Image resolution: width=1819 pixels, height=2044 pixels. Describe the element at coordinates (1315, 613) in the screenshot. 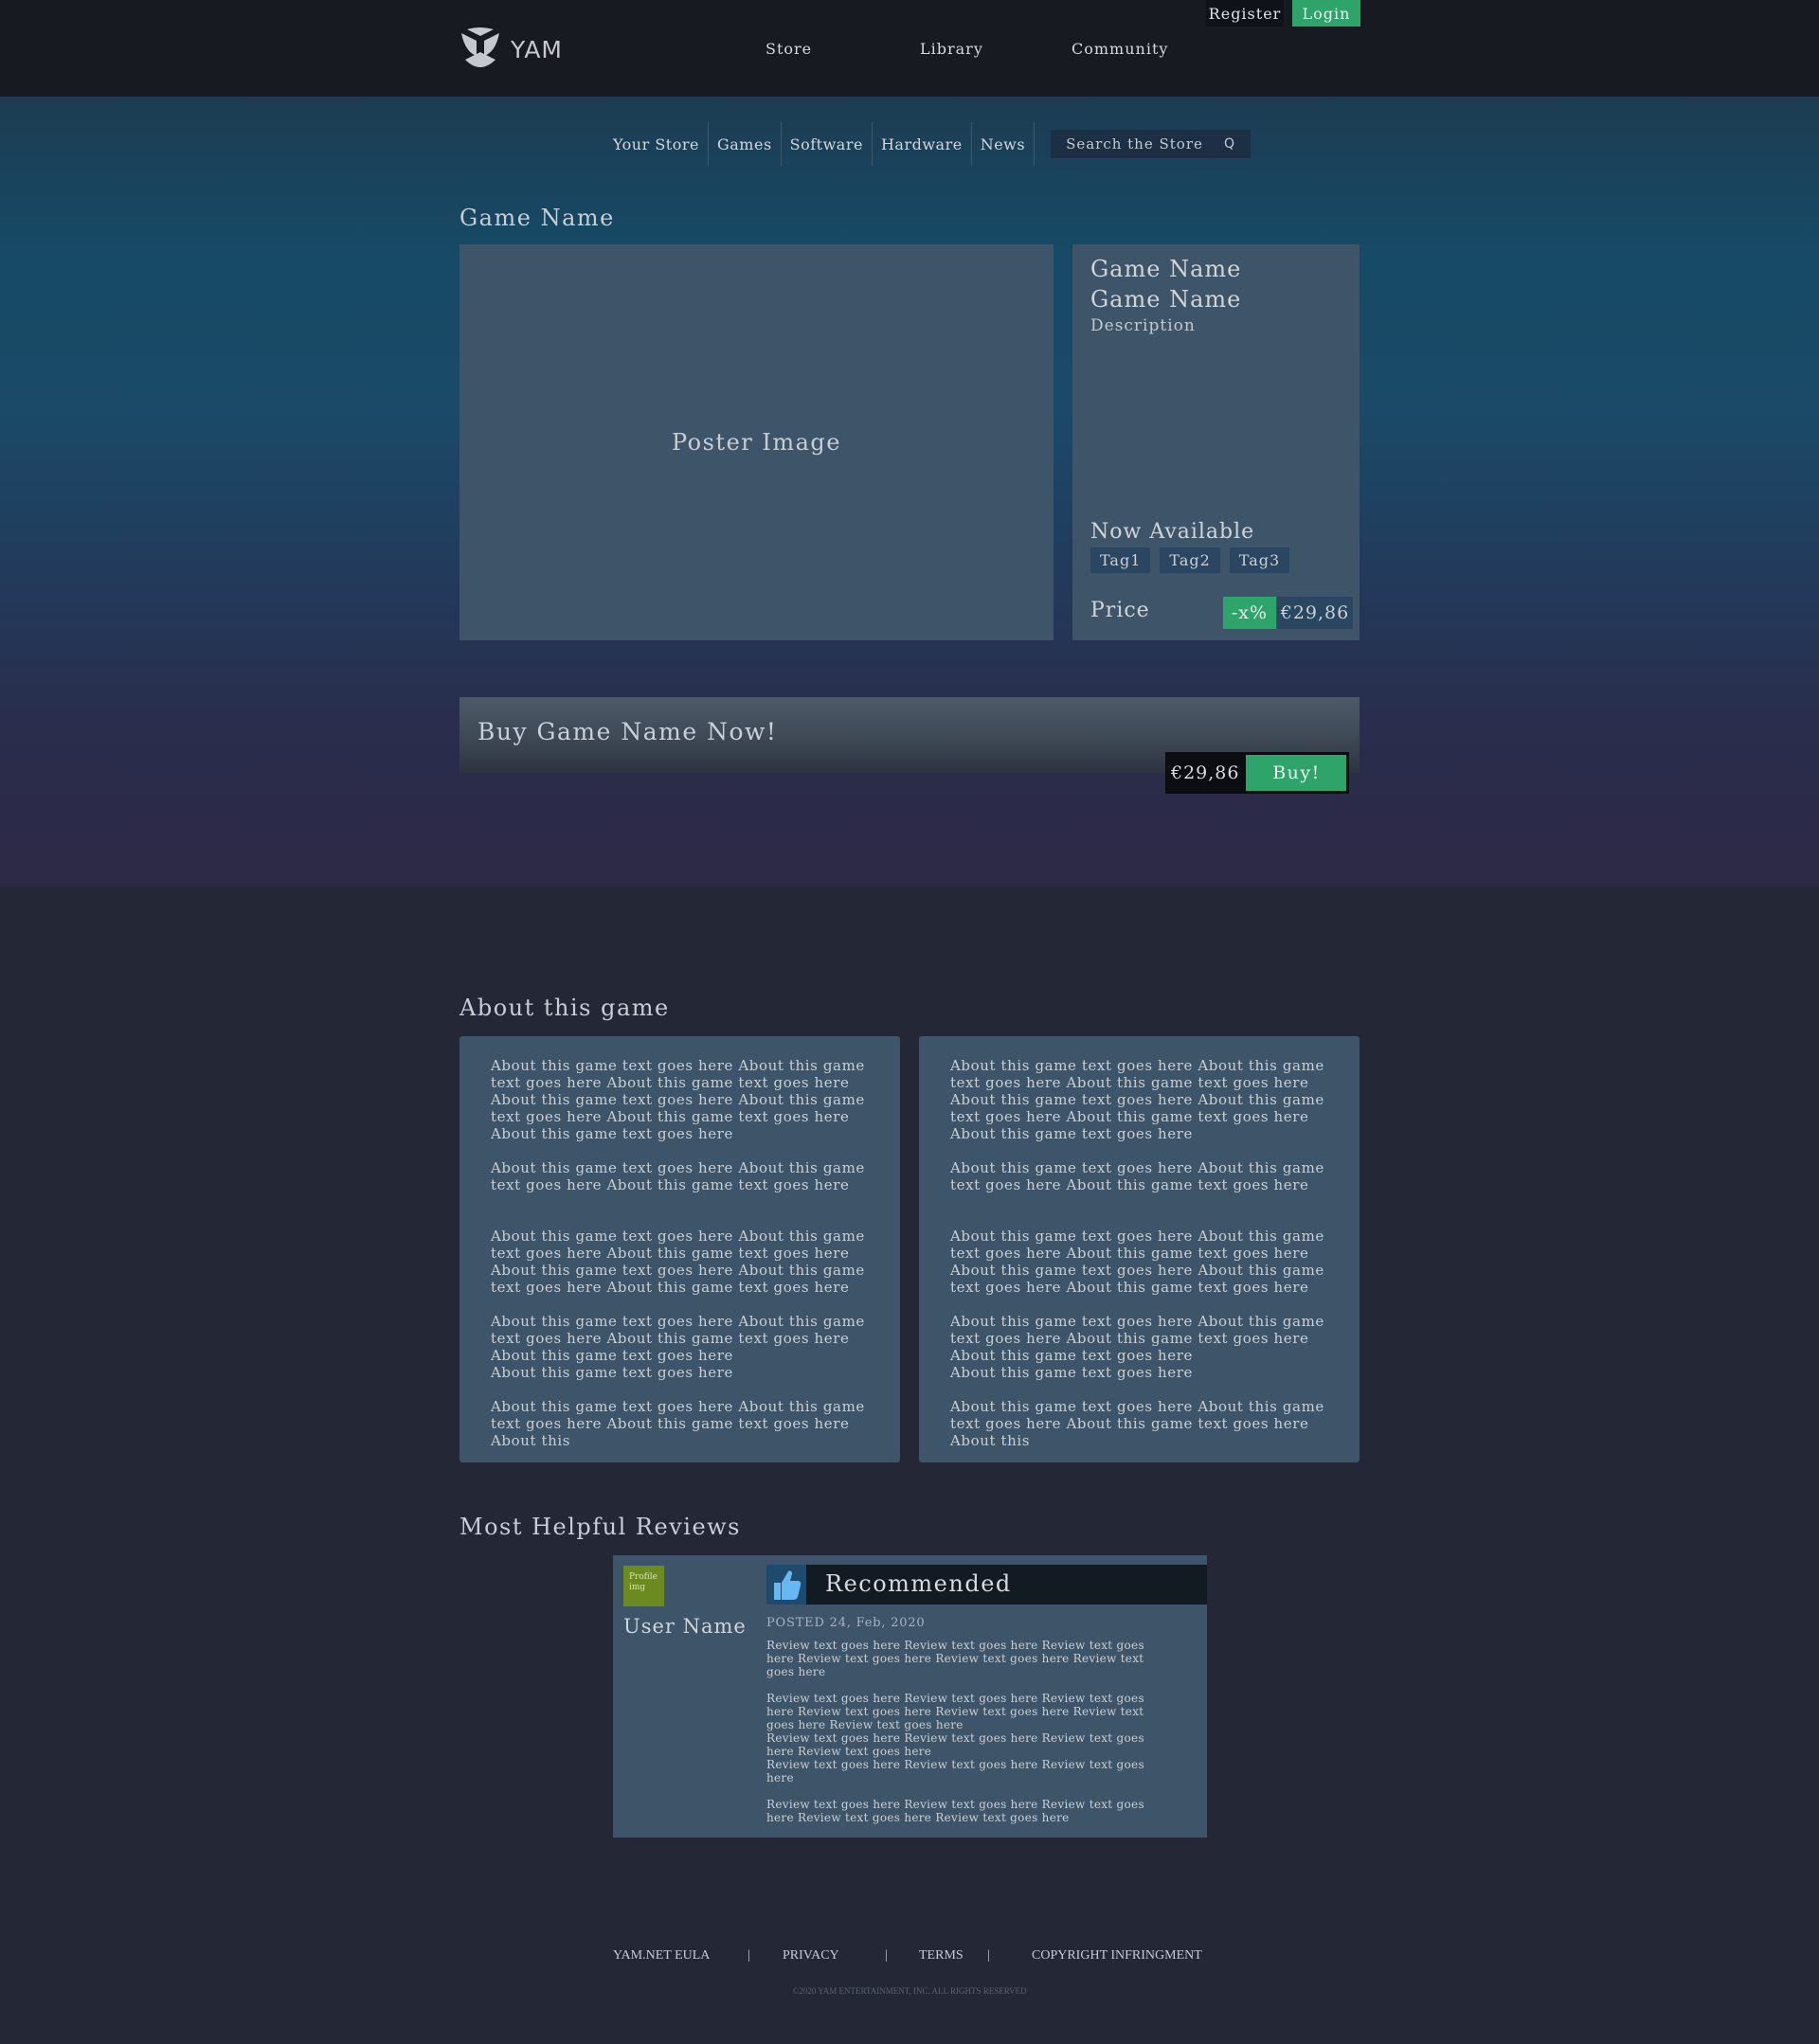

I see `price-value: €29,86` at that location.